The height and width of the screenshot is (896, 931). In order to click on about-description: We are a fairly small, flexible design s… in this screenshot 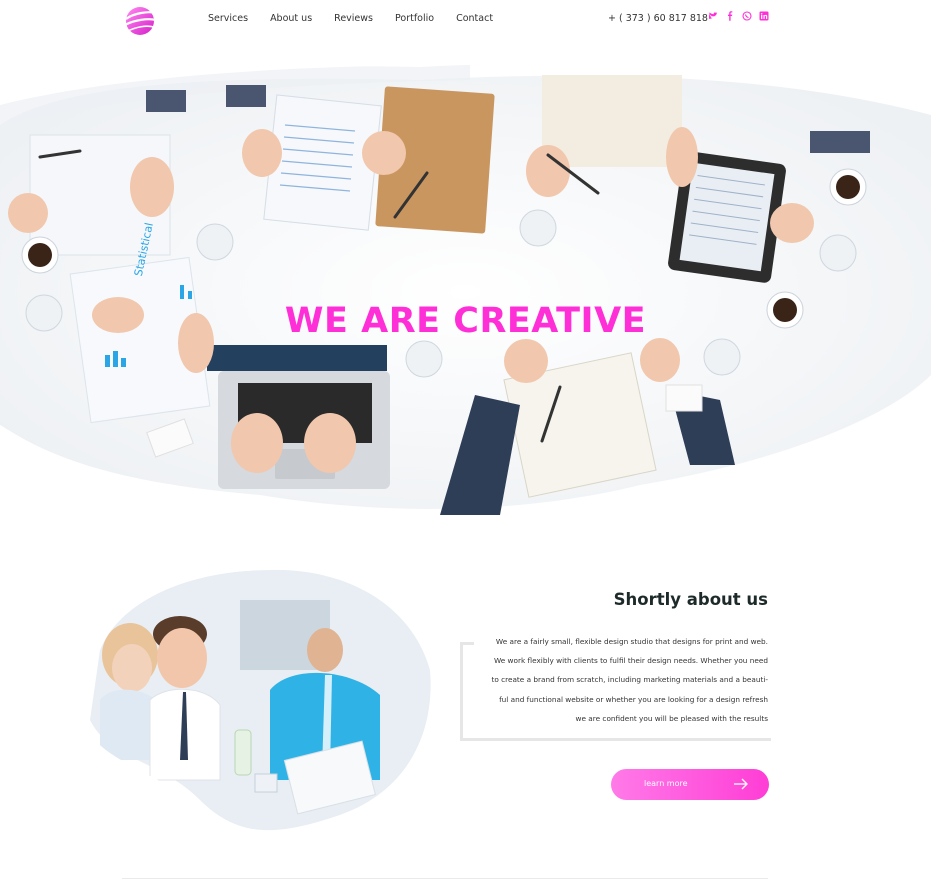, I will do `click(623, 680)`.